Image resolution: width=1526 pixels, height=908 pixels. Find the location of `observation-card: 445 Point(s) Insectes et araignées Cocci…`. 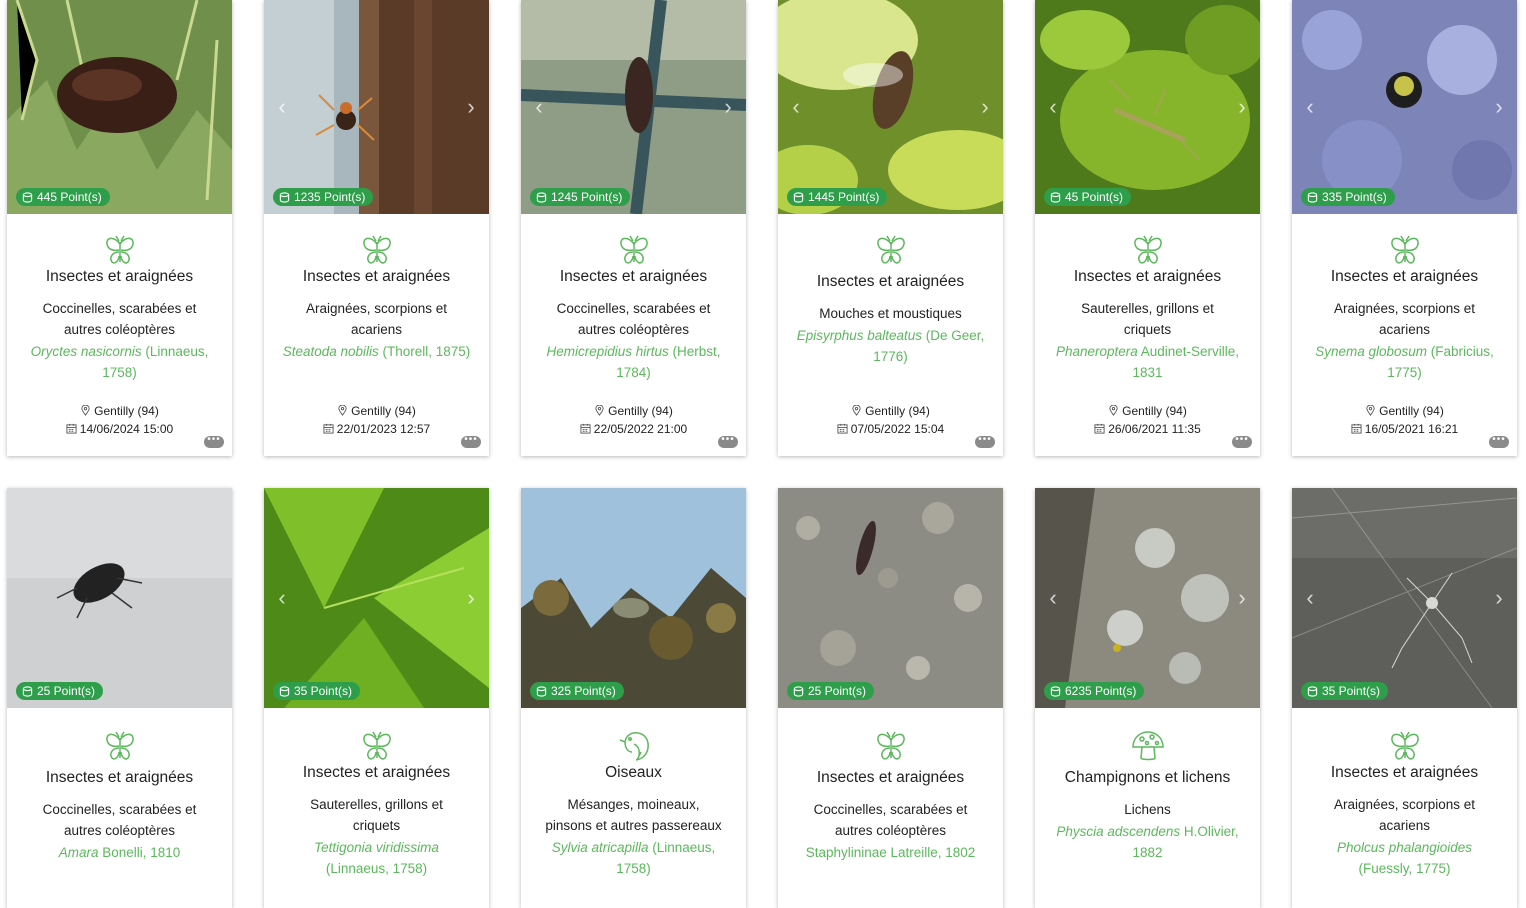

observation-card: 445 Point(s) Insectes et araignées Cocci… is located at coordinates (119, 228).